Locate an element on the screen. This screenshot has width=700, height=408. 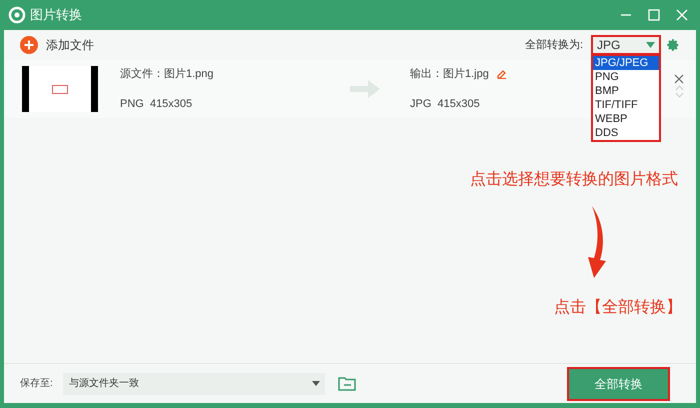
source-file-name: 源文件：图片1.png is located at coordinates (167, 74).